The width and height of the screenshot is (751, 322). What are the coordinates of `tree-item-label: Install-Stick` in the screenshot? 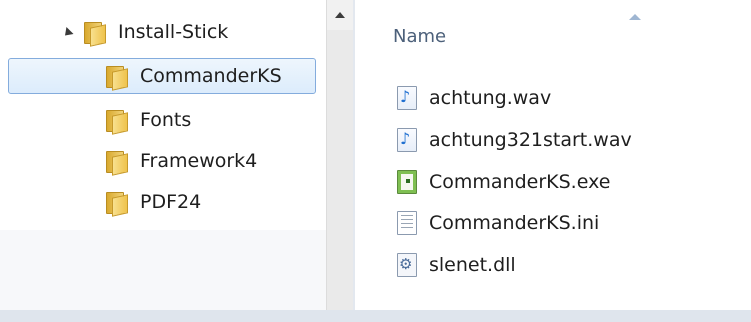 It's located at (173, 32).